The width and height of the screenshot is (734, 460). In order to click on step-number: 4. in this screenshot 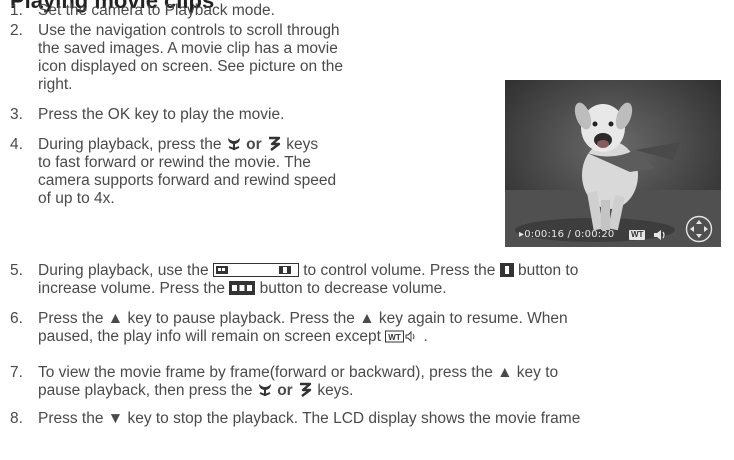, I will do `click(16, 144)`.